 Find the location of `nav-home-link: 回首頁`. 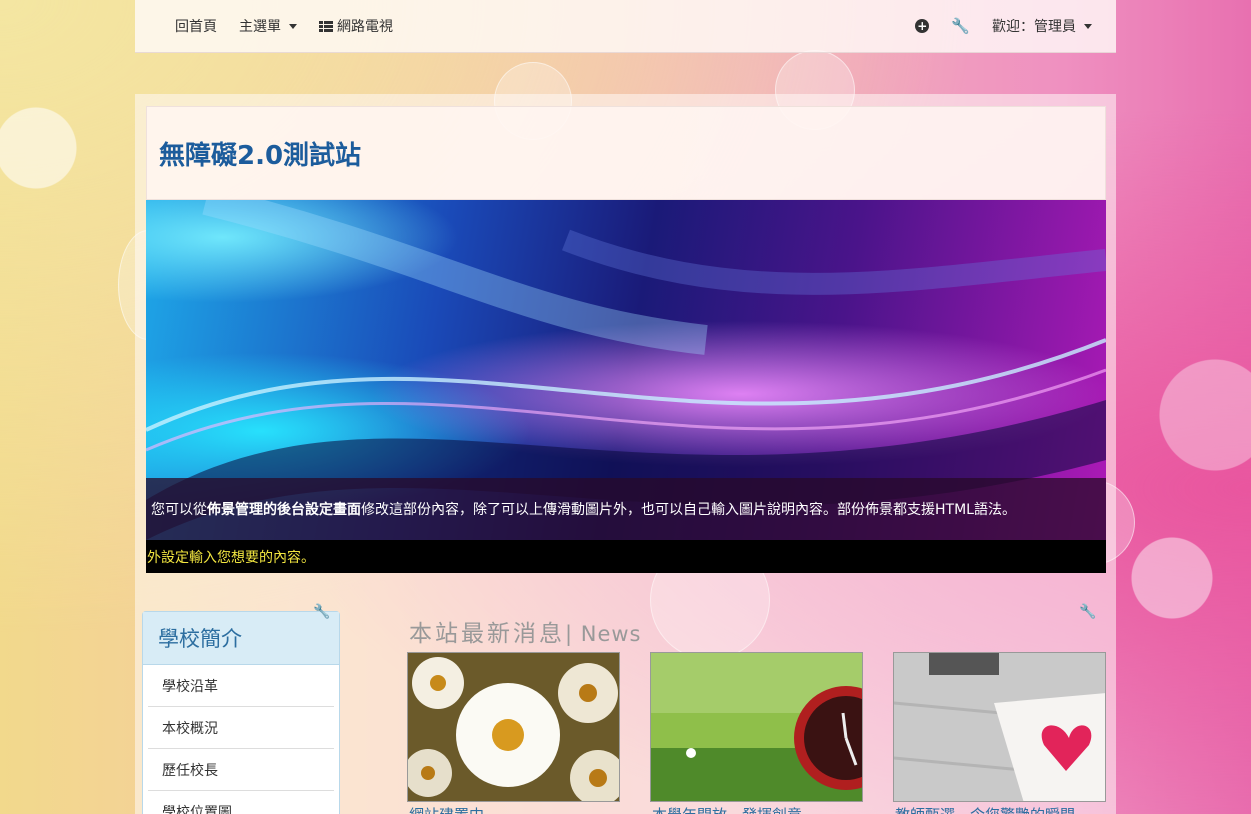

nav-home-link: 回首頁 is located at coordinates (196, 26).